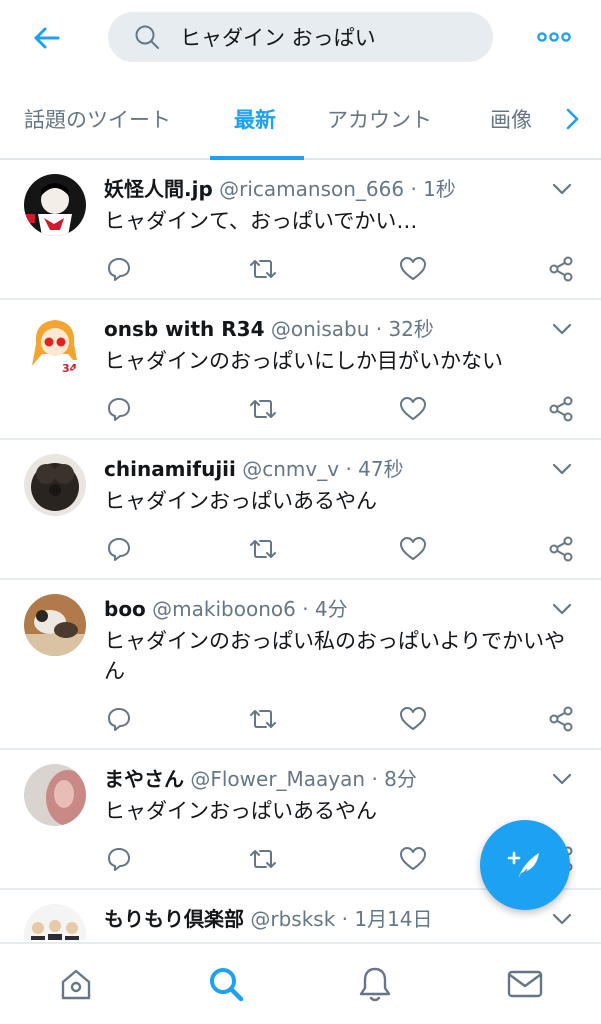 This screenshot has height=1024, width=601. What do you see at coordinates (224, 609) in the screenshot?
I see `tweet-author-handle: @makiboono6` at bounding box center [224, 609].